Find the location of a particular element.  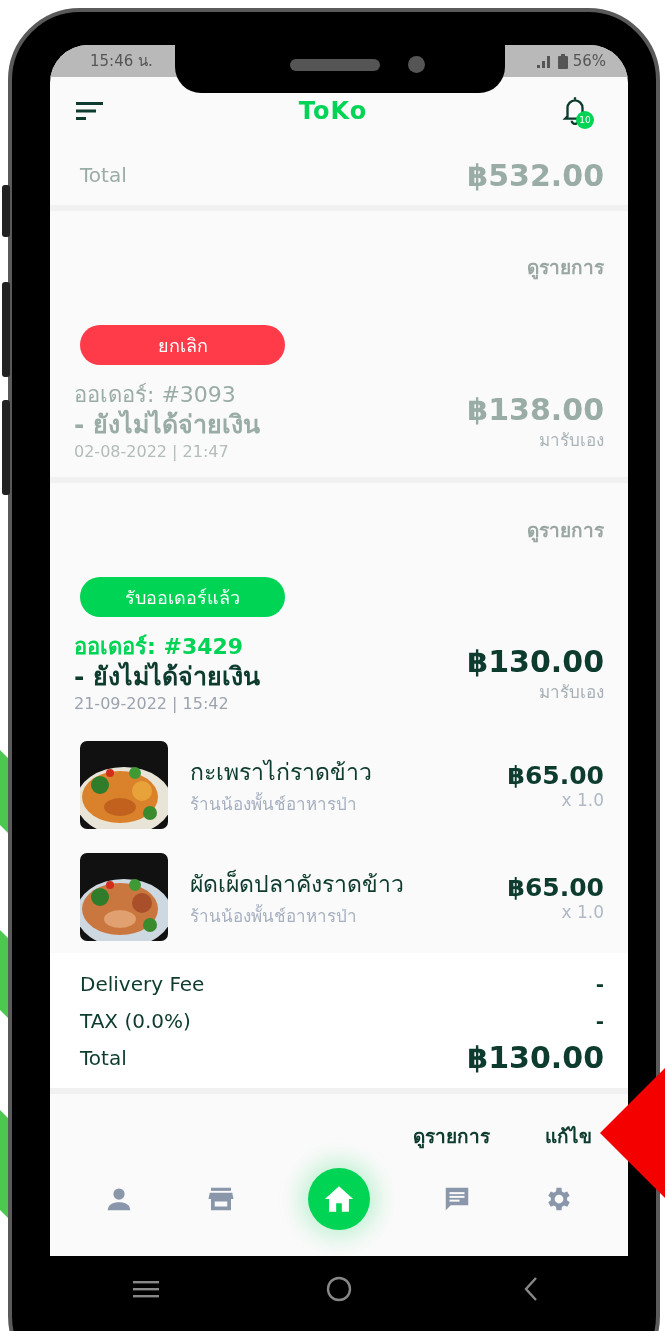

item-name: ผัดเผ็ดปลาคังราดข้าว is located at coordinates (297, 883).